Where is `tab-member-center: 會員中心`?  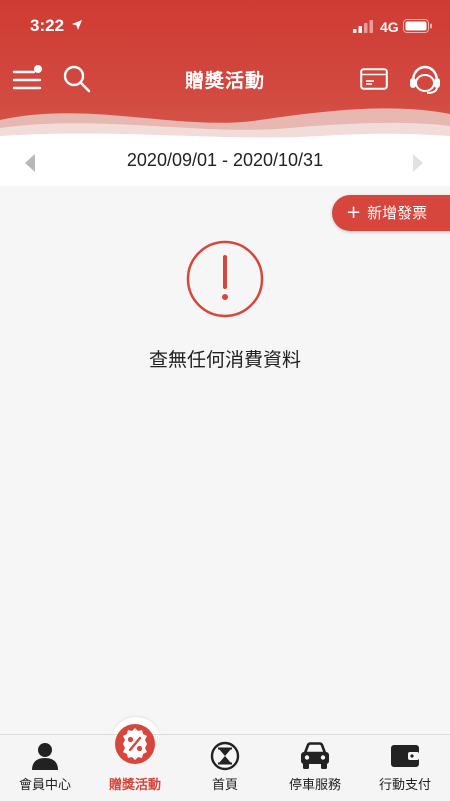
tab-member-center: 會員中心 is located at coordinates (45, 768).